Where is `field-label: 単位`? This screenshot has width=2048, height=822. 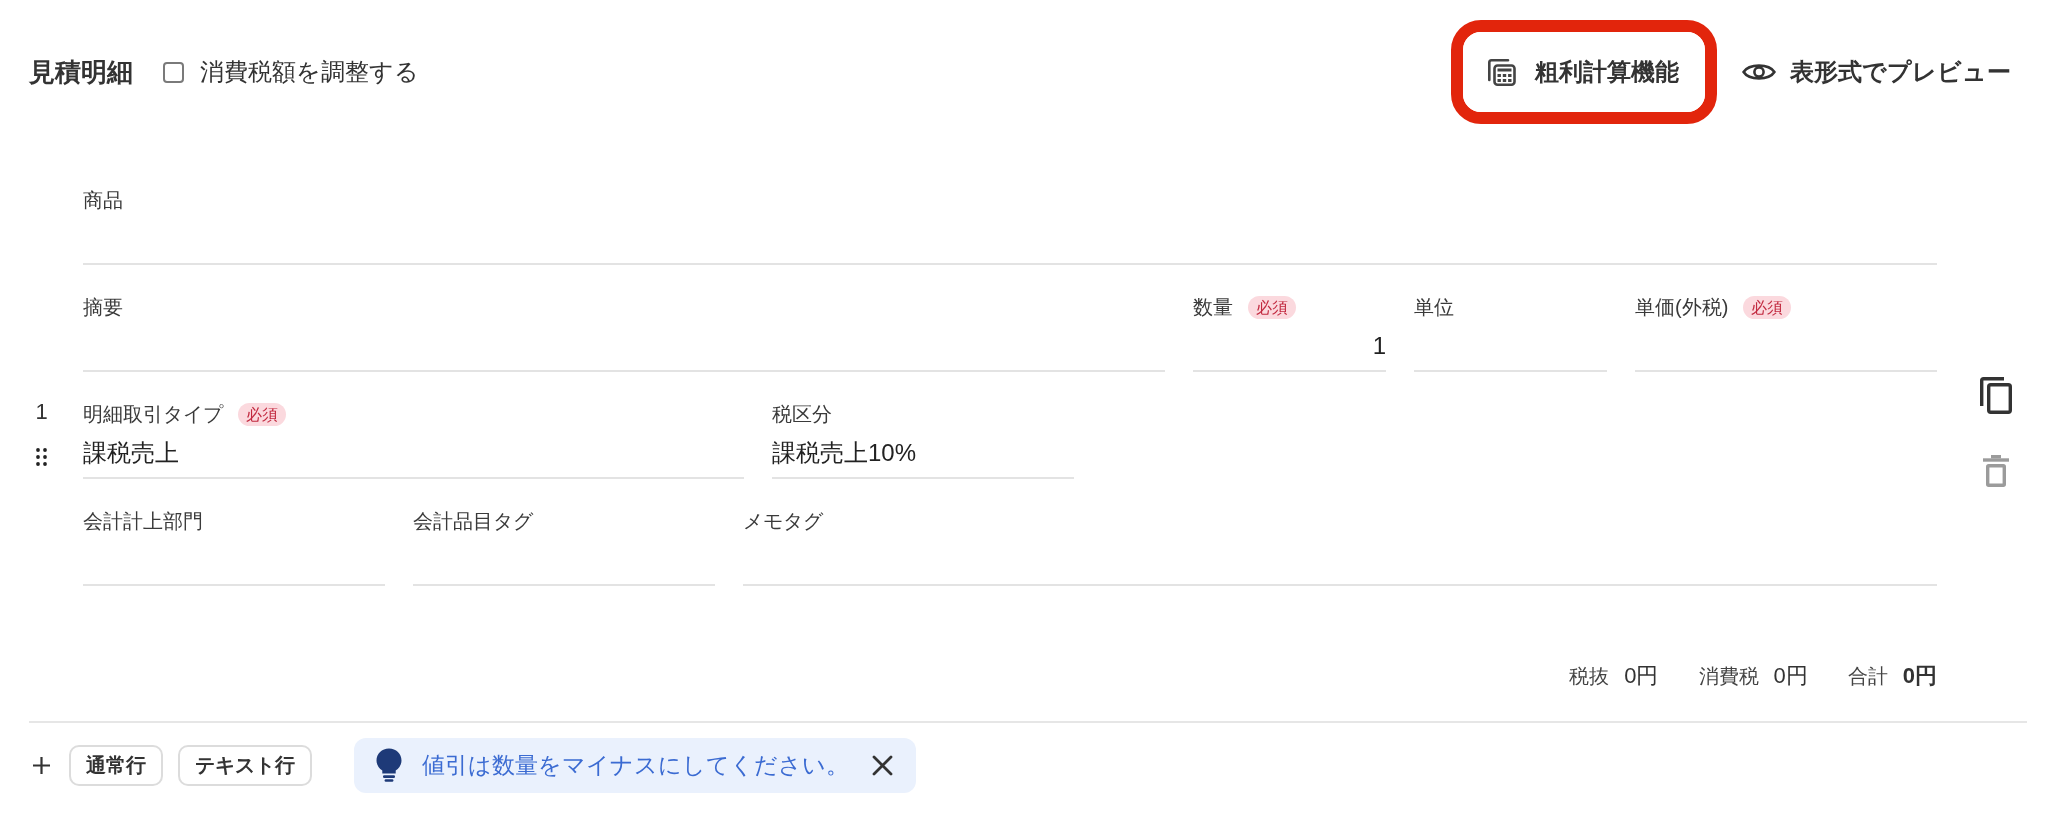
field-label: 単位 is located at coordinates (1434, 307).